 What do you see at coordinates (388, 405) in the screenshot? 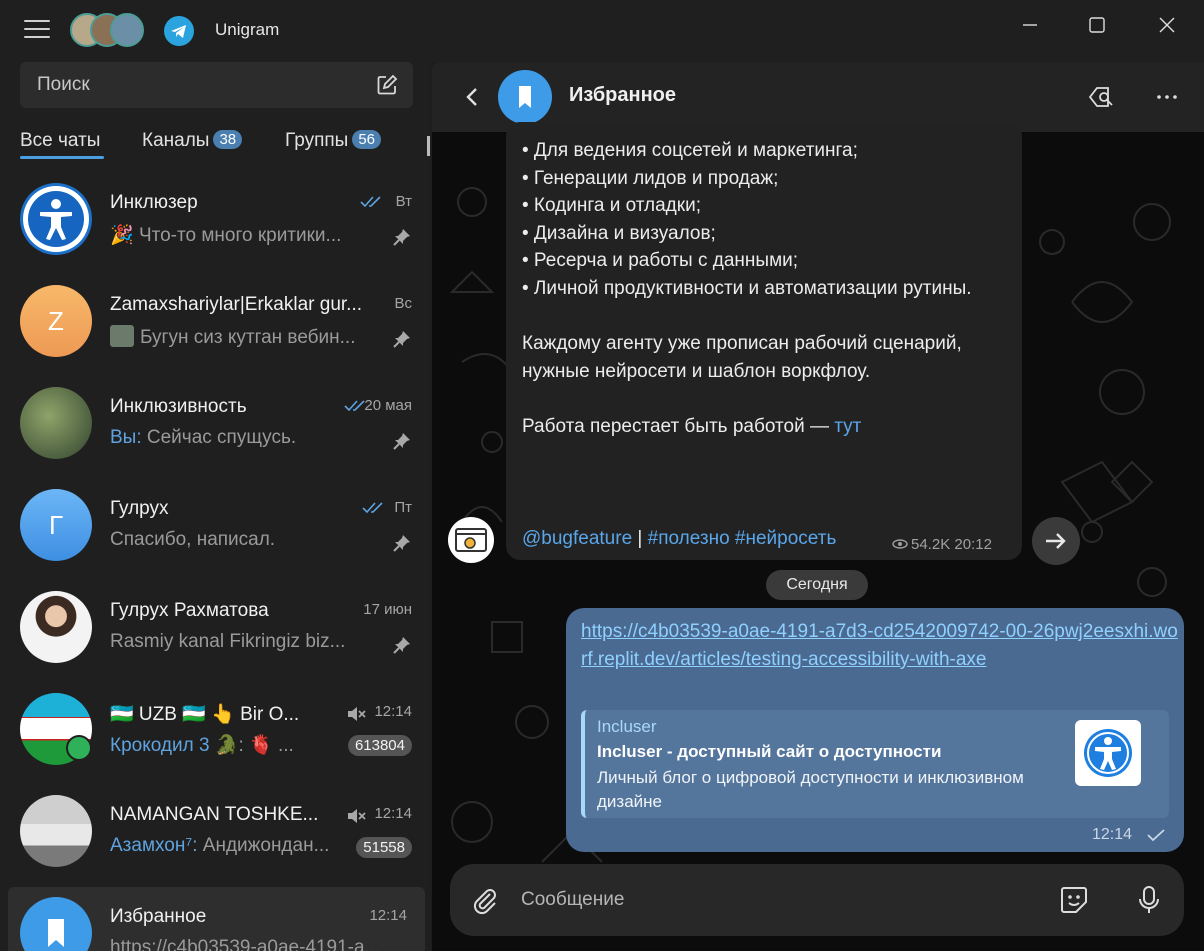
I see `chat-time: 20 мая` at bounding box center [388, 405].